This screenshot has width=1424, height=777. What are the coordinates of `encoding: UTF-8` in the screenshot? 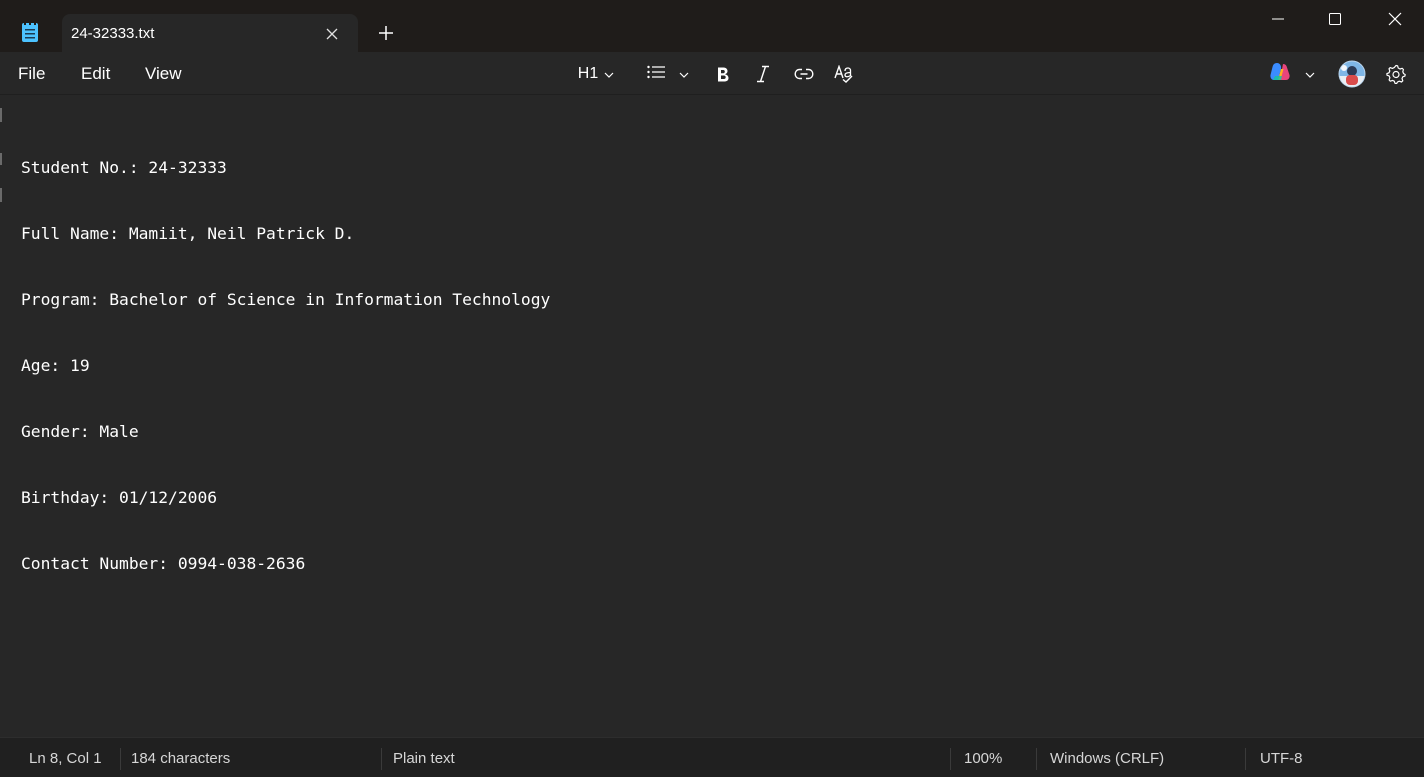 It's located at (1281, 758).